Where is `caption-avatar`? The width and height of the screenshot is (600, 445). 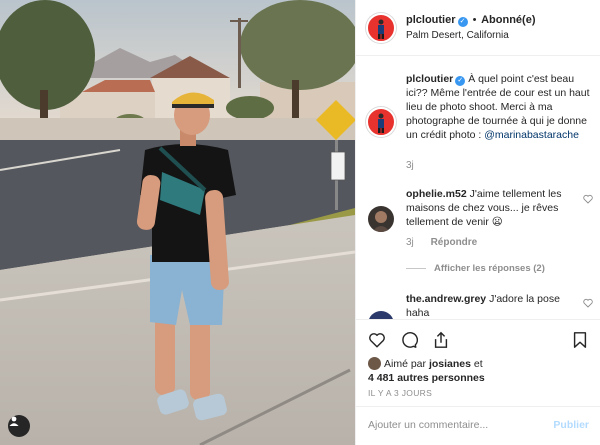 caption-avatar is located at coordinates (381, 122).